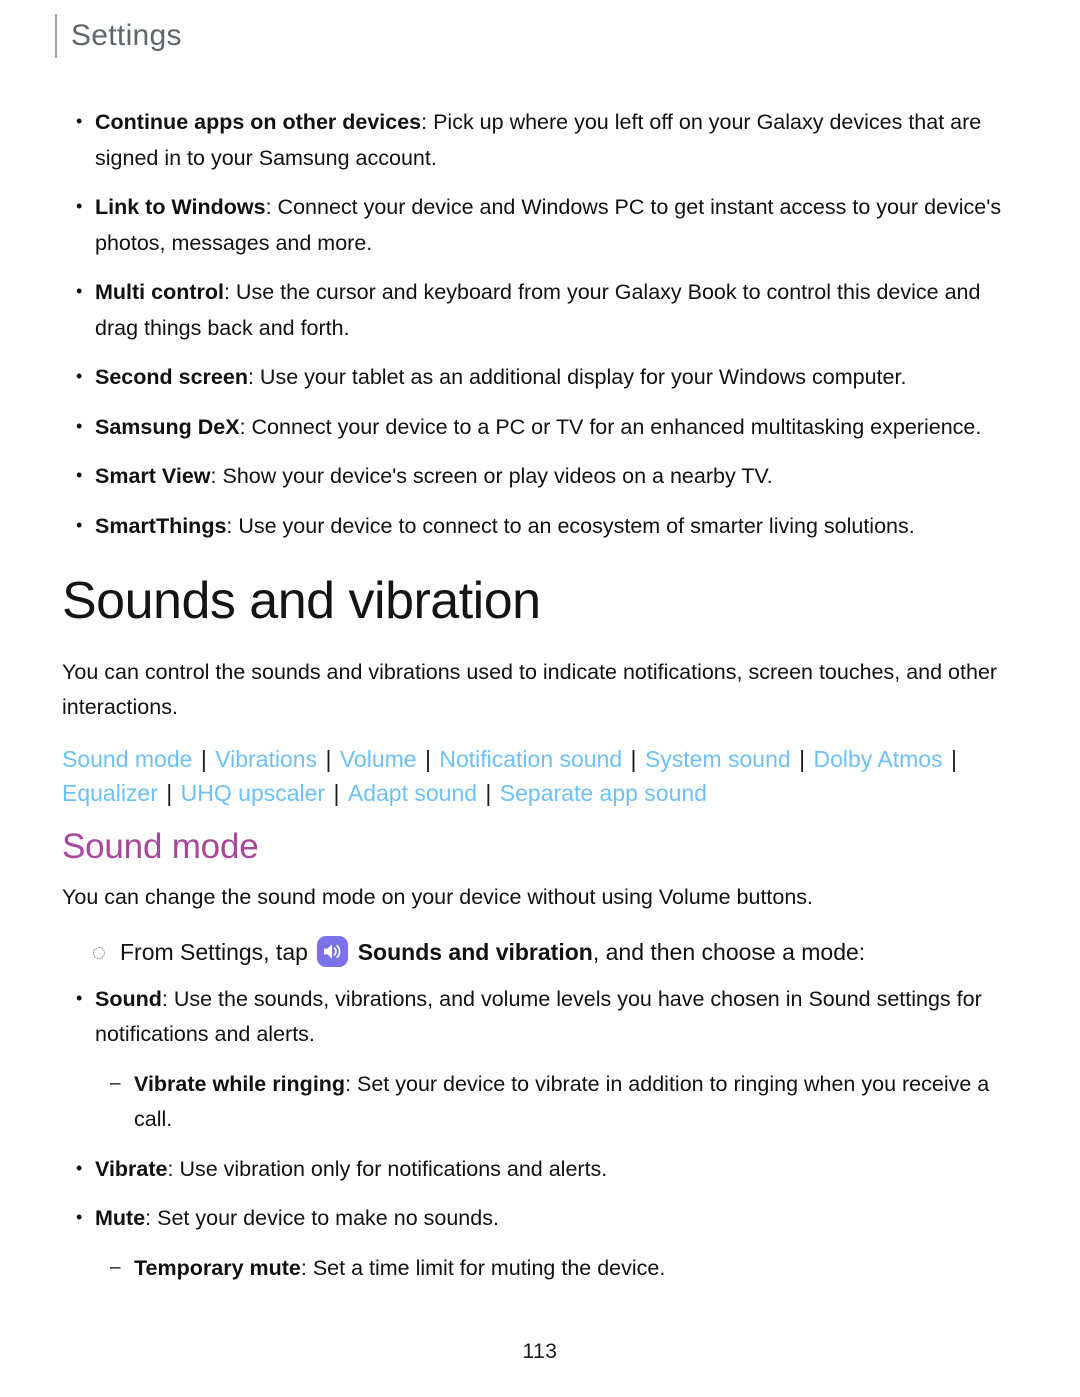 The width and height of the screenshot is (1080, 1397). Describe the element at coordinates (240, 1083) in the screenshot. I see `list-item-term: Vibrate while ringing` at that location.